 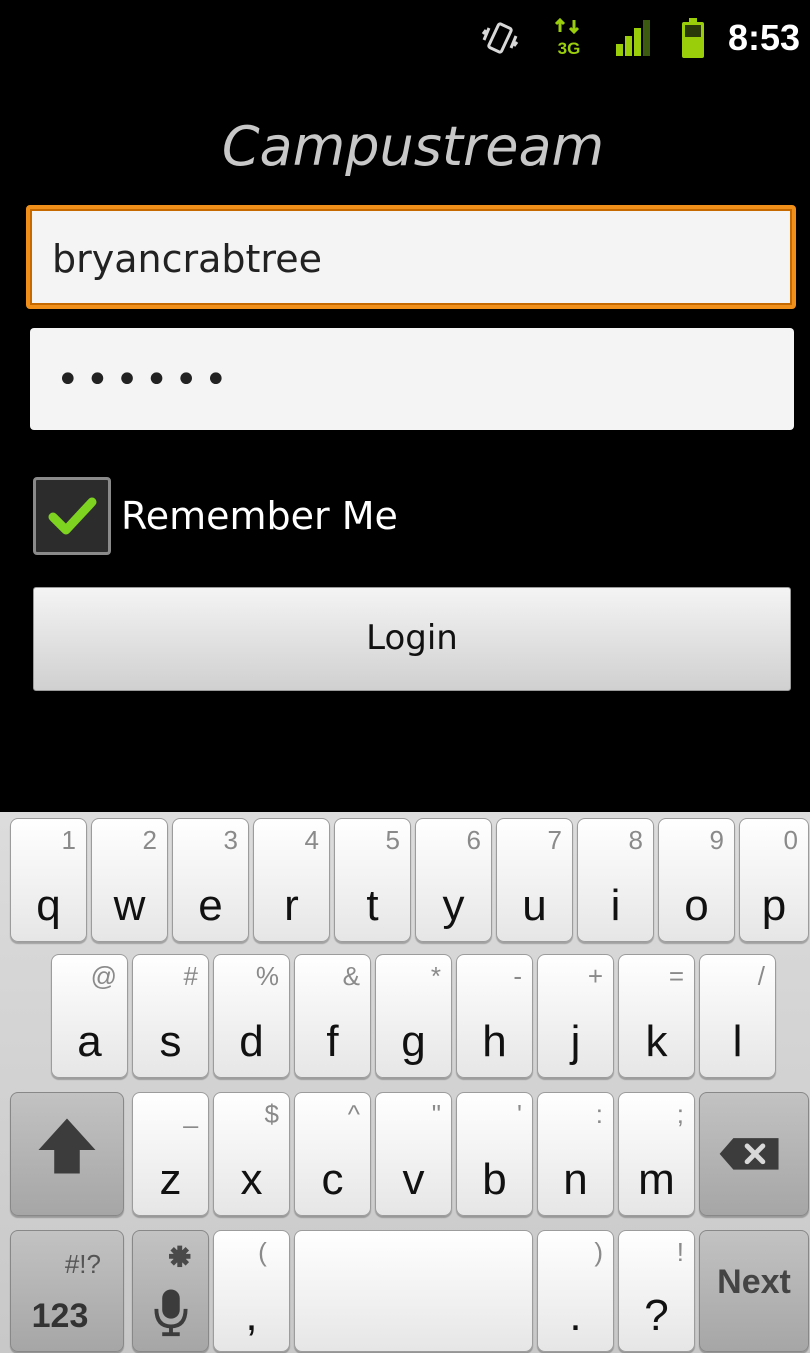 What do you see at coordinates (554, 840) in the screenshot?
I see `key-alt-label: 7` at bounding box center [554, 840].